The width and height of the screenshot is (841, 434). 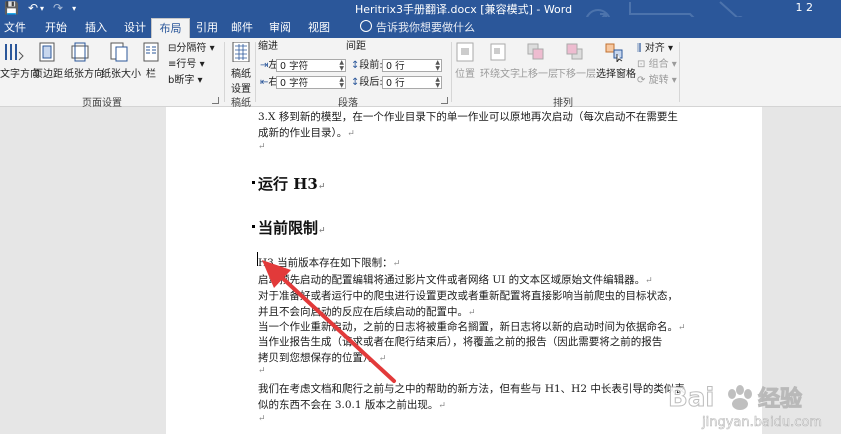 What do you see at coordinates (498, 52) in the screenshot?
I see `wrap-text-icon` at bounding box center [498, 52].